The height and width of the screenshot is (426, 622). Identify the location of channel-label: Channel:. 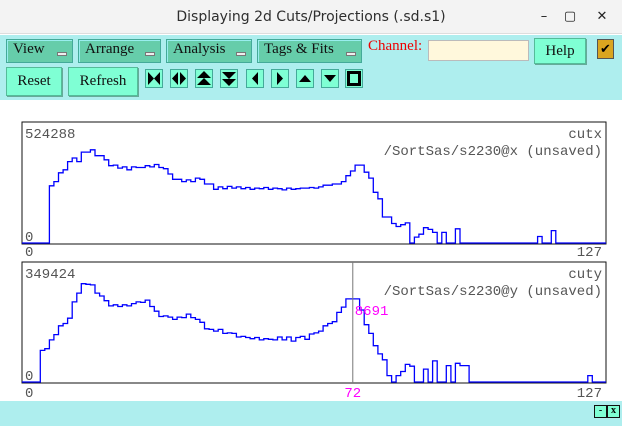
(395, 46).